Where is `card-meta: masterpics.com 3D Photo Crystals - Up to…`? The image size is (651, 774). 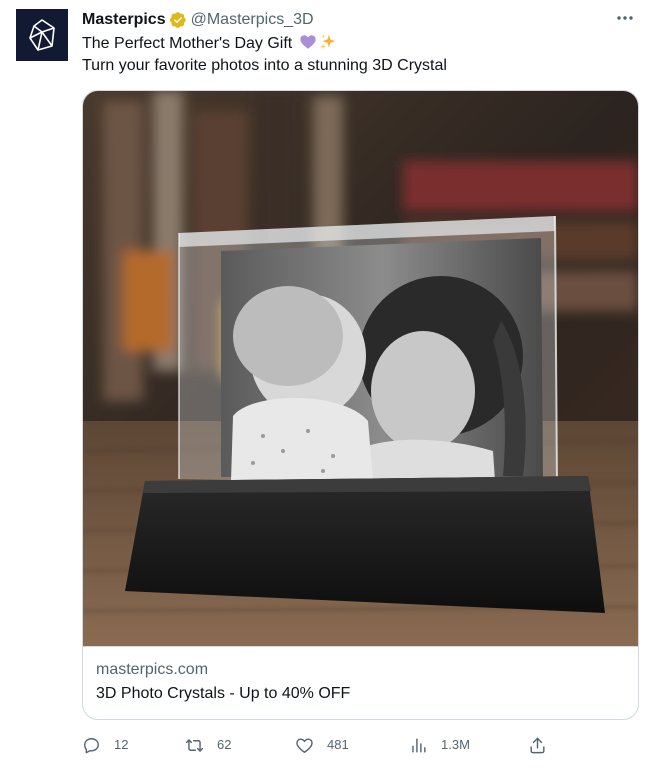
card-meta: masterpics.com 3D Photo Crystals - Up to… is located at coordinates (360, 682).